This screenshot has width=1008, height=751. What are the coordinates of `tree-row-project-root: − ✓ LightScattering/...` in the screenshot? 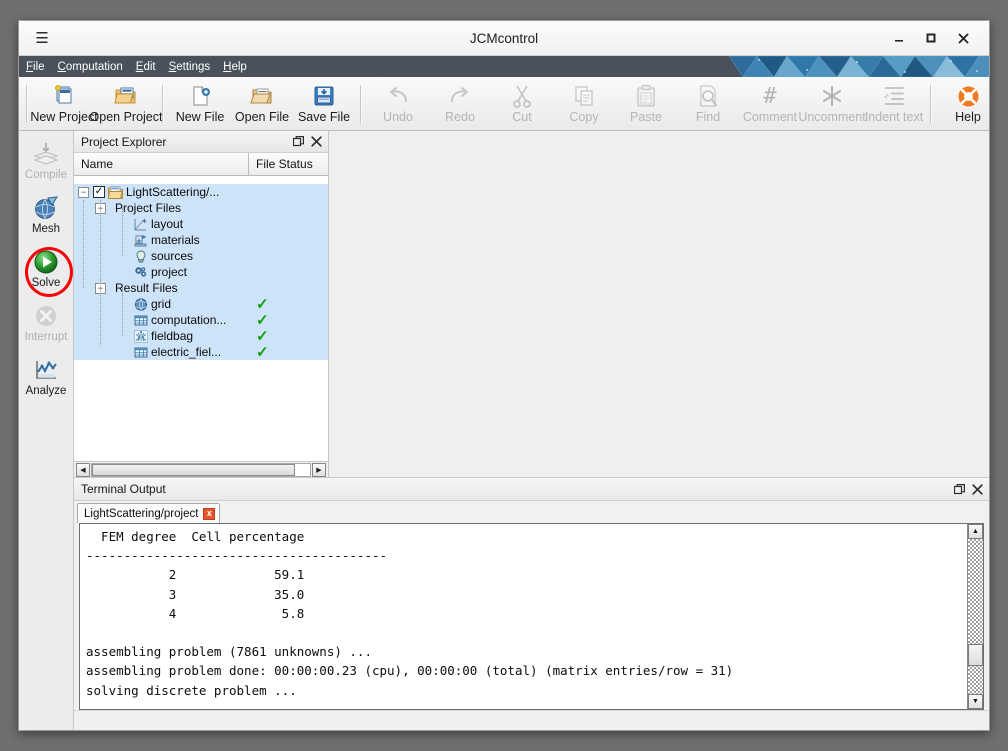 It's located at (201, 192).